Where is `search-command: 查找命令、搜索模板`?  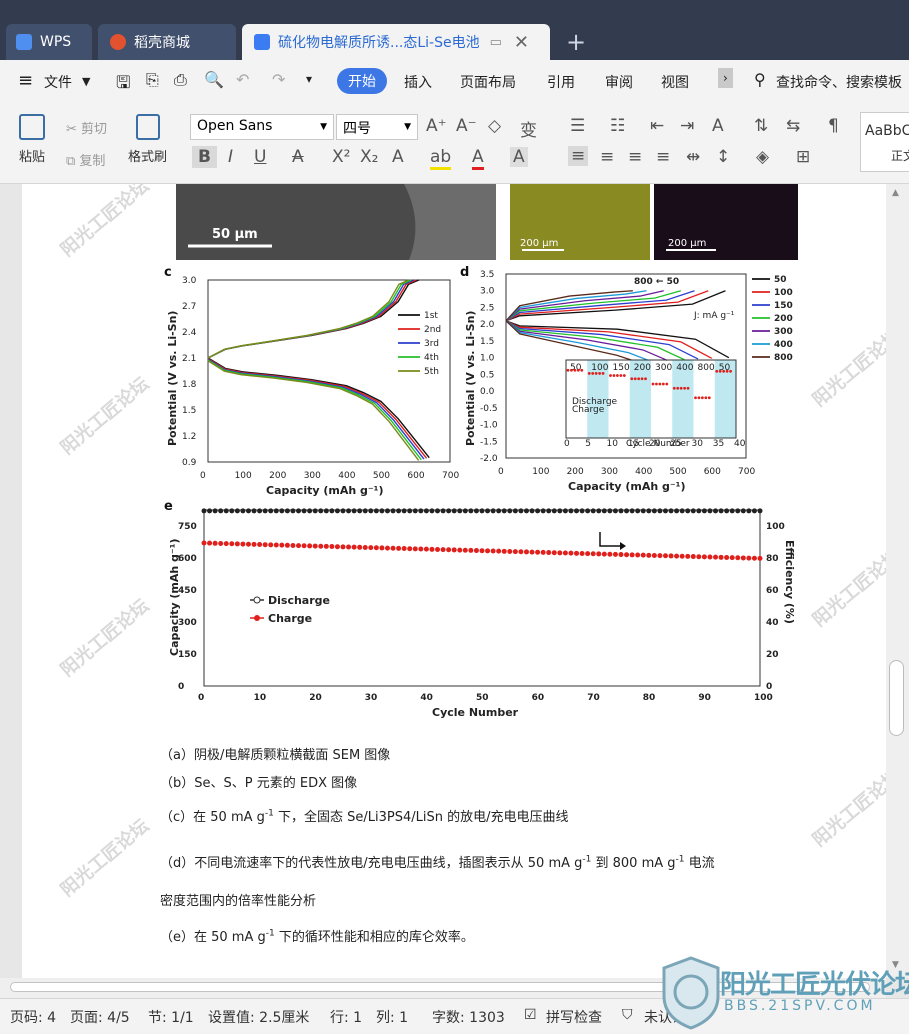 search-command: 查找命令、搜索模板 is located at coordinates (839, 82).